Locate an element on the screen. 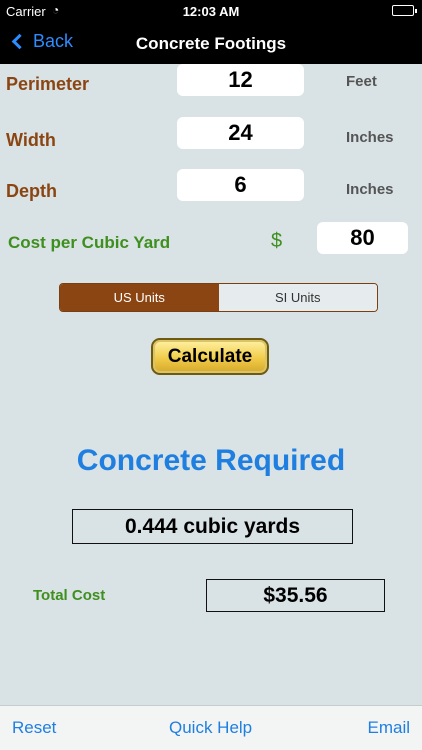 The width and height of the screenshot is (422, 750). perimeter-label: Perimeter is located at coordinates (48, 84).